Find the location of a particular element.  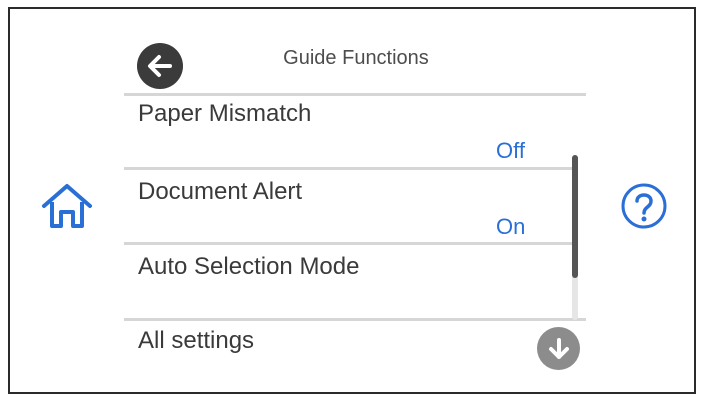

back-button is located at coordinates (160, 66).